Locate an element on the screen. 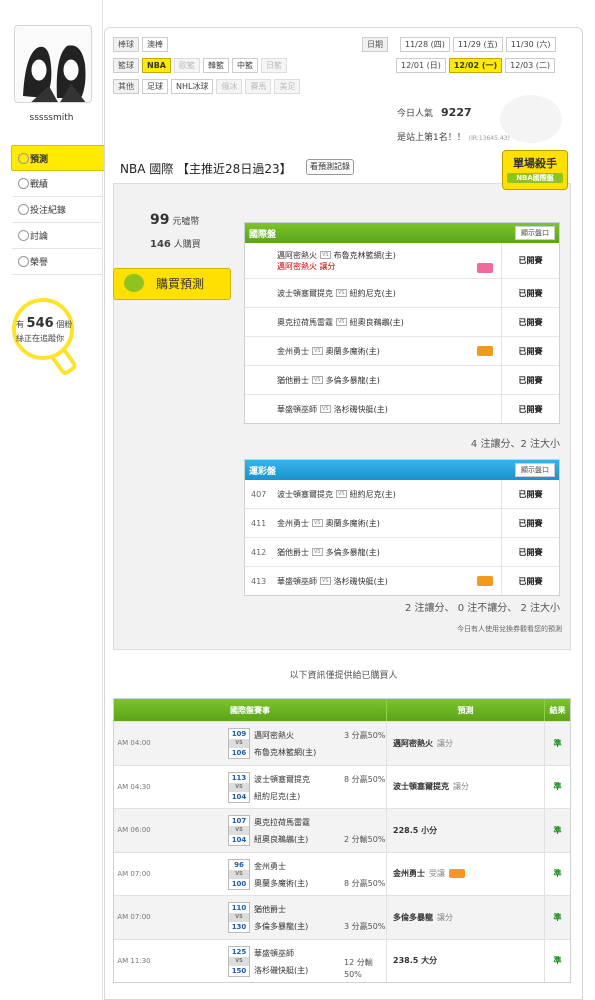  badge-title: 單場殺手 is located at coordinates (535, 163).